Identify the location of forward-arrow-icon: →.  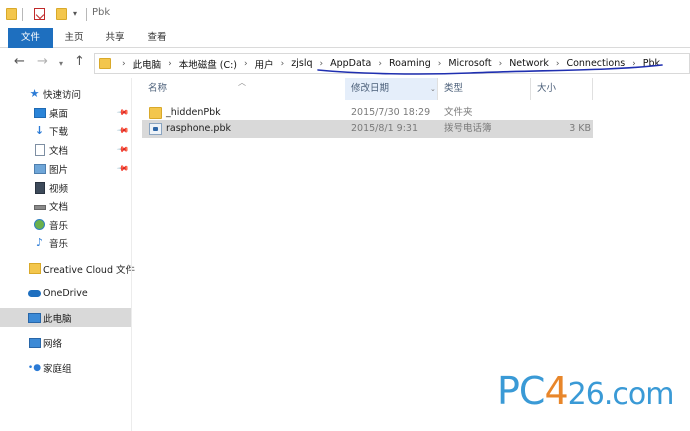
(42, 62).